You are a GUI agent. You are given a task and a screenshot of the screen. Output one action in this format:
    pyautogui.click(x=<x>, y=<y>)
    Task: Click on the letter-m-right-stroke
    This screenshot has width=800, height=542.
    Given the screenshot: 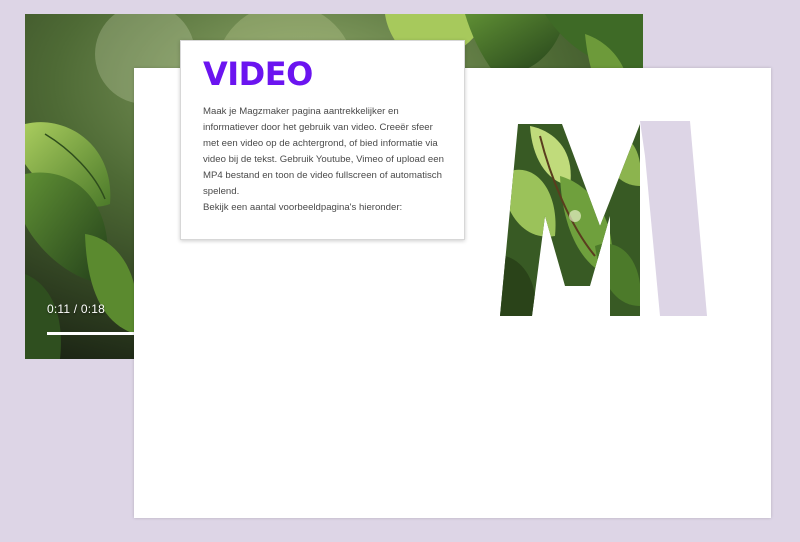 What is the action you would take?
    pyautogui.click(x=673, y=218)
    